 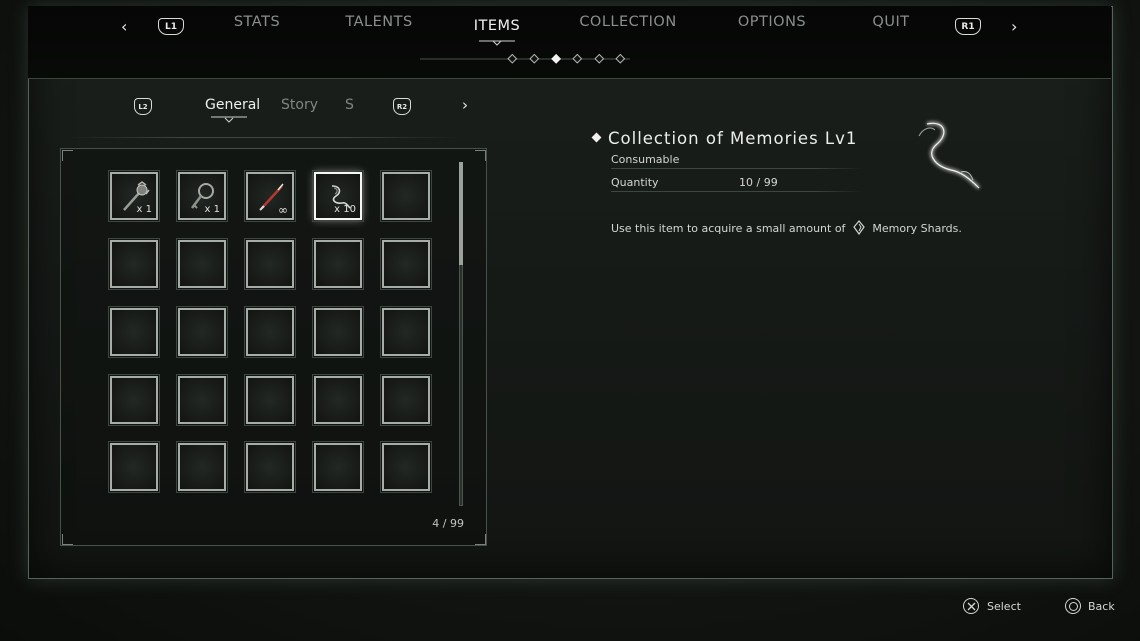 What do you see at coordinates (1004, 606) in the screenshot?
I see `select-hint: Select` at bounding box center [1004, 606].